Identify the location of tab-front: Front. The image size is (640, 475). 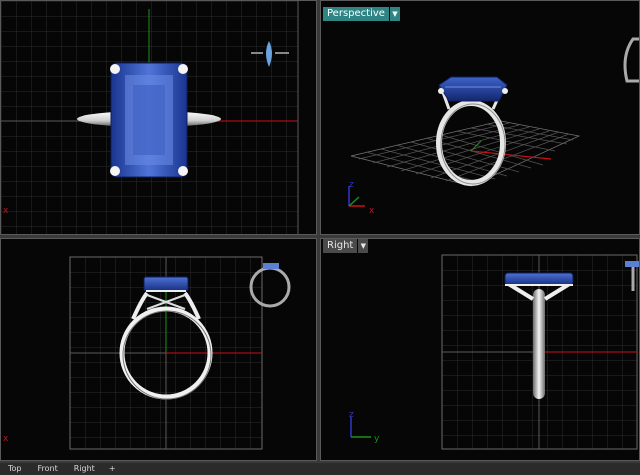
(48, 469).